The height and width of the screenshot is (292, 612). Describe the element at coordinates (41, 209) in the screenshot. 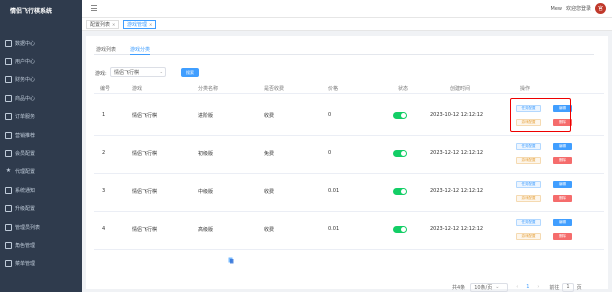

I see `sidebar-item-upgrade: 升级配置` at that location.